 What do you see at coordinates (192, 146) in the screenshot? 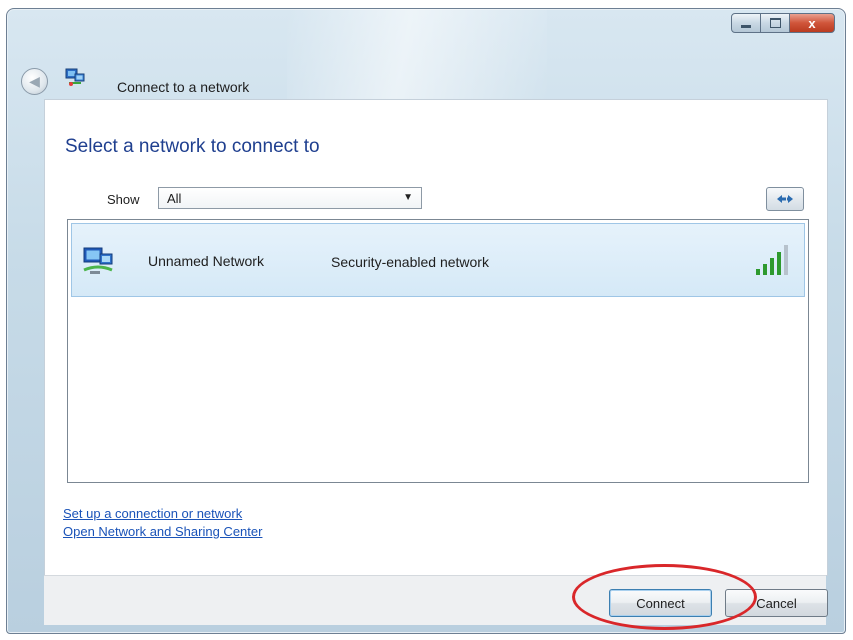
I see `page-heading: Select a network to connect to` at bounding box center [192, 146].